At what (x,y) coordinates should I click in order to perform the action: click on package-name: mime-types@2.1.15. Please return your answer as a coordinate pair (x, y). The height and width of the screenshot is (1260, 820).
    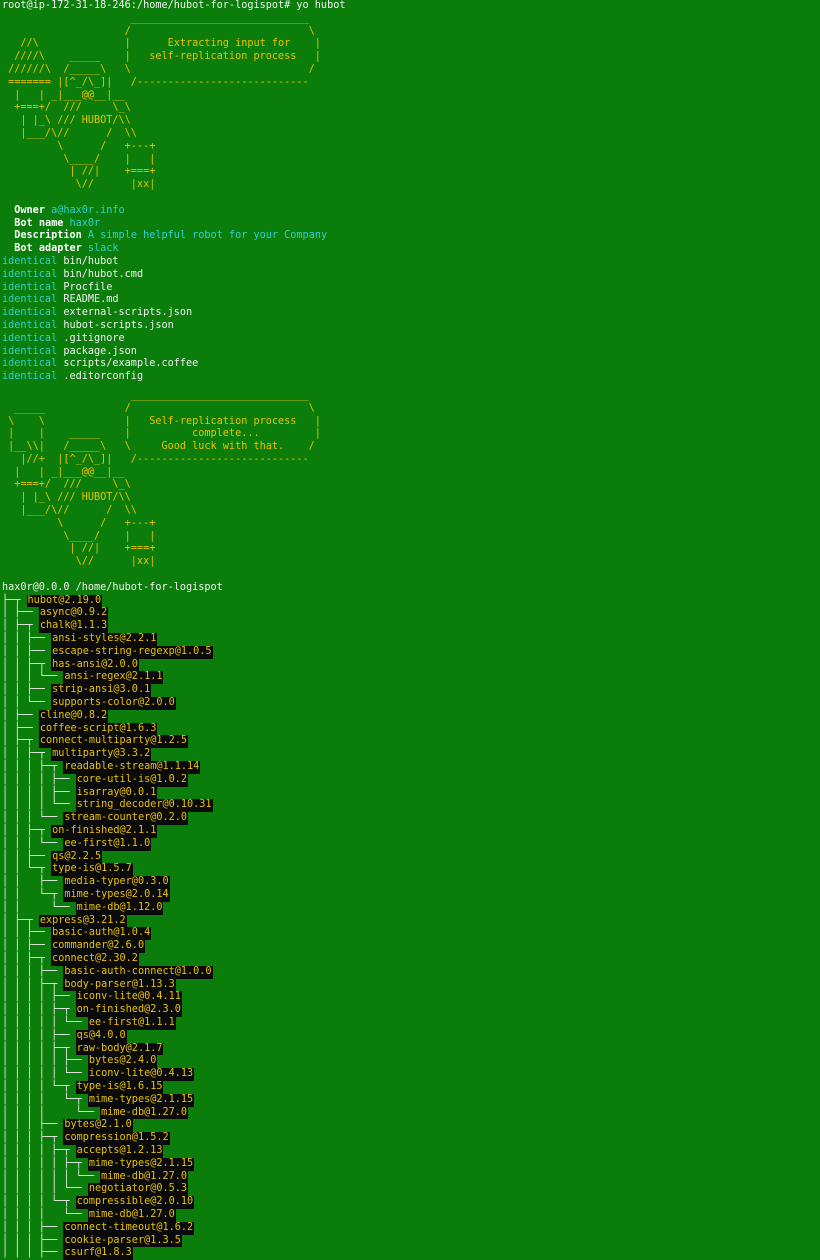
    Looking at the image, I should click on (141, 1100).